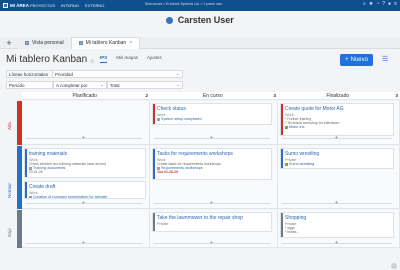  Describe the element at coordinates (214, 96) in the screenshot. I see `column-progress-header: En curso 3` at that location.